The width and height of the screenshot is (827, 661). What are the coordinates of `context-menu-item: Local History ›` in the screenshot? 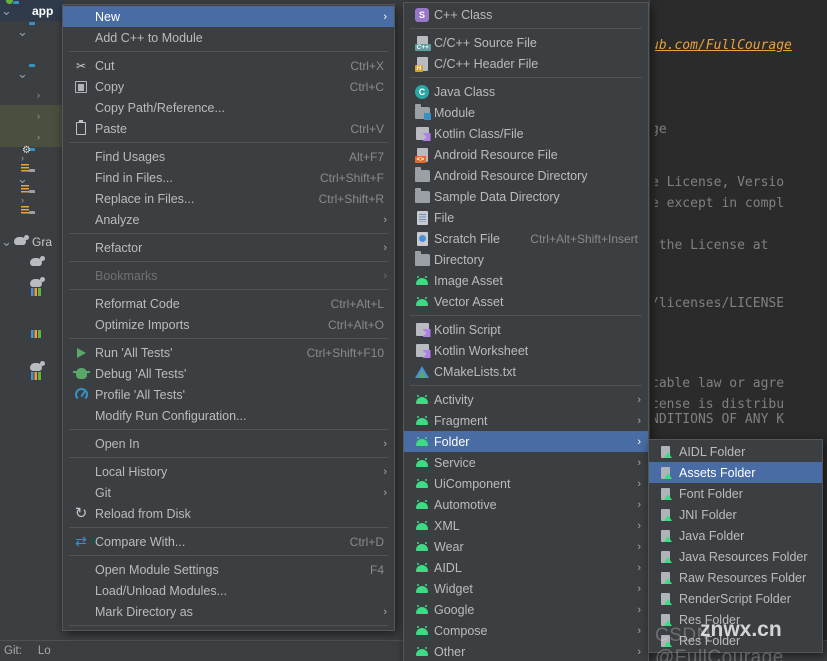 It's located at (228, 471).